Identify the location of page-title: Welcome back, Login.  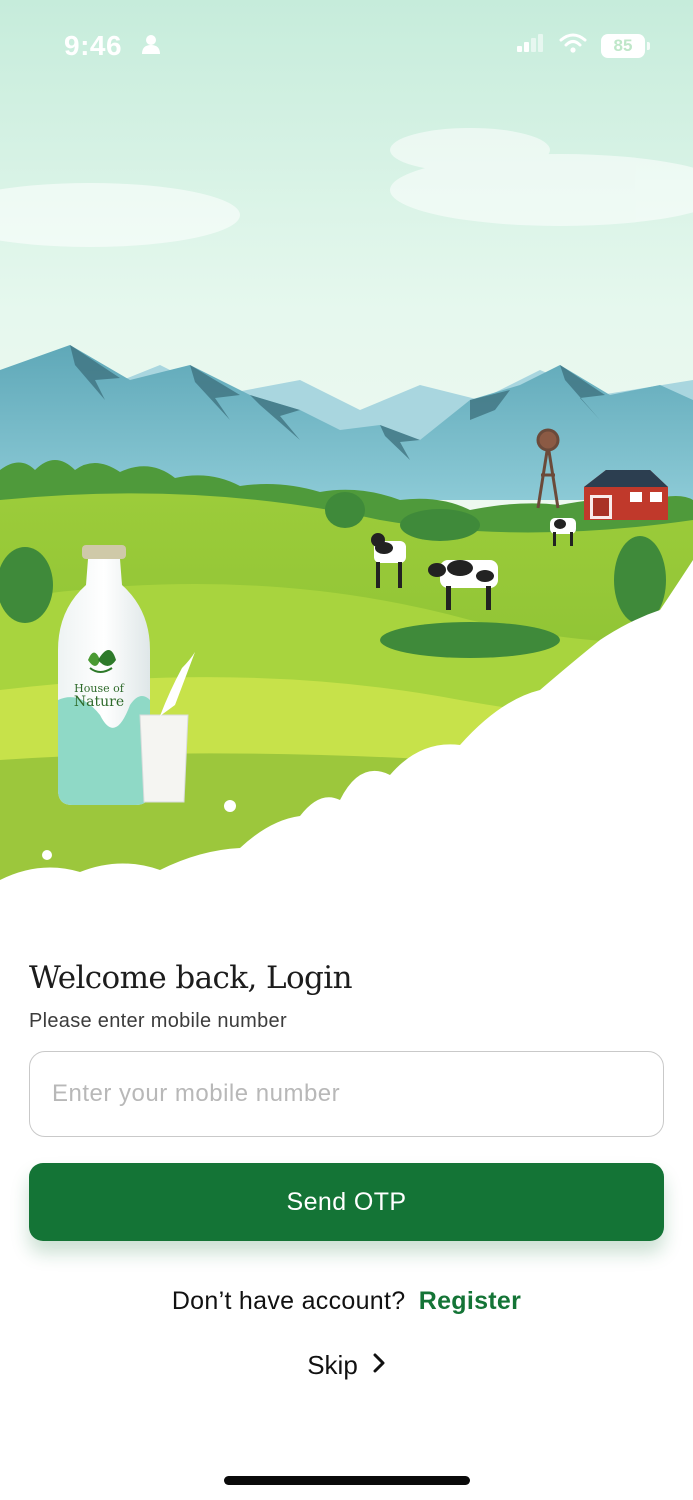
(191, 978).